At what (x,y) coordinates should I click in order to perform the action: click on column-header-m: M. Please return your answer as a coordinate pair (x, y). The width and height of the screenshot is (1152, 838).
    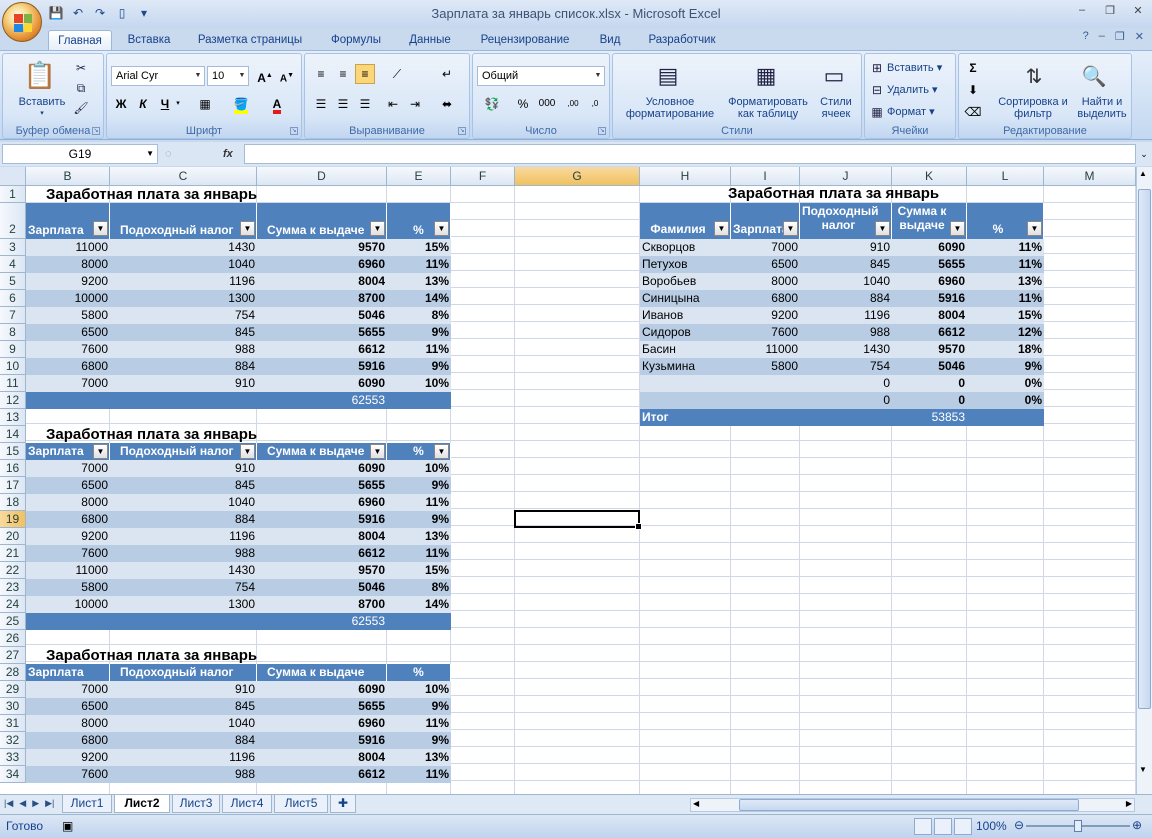
    Looking at the image, I should click on (1090, 176).